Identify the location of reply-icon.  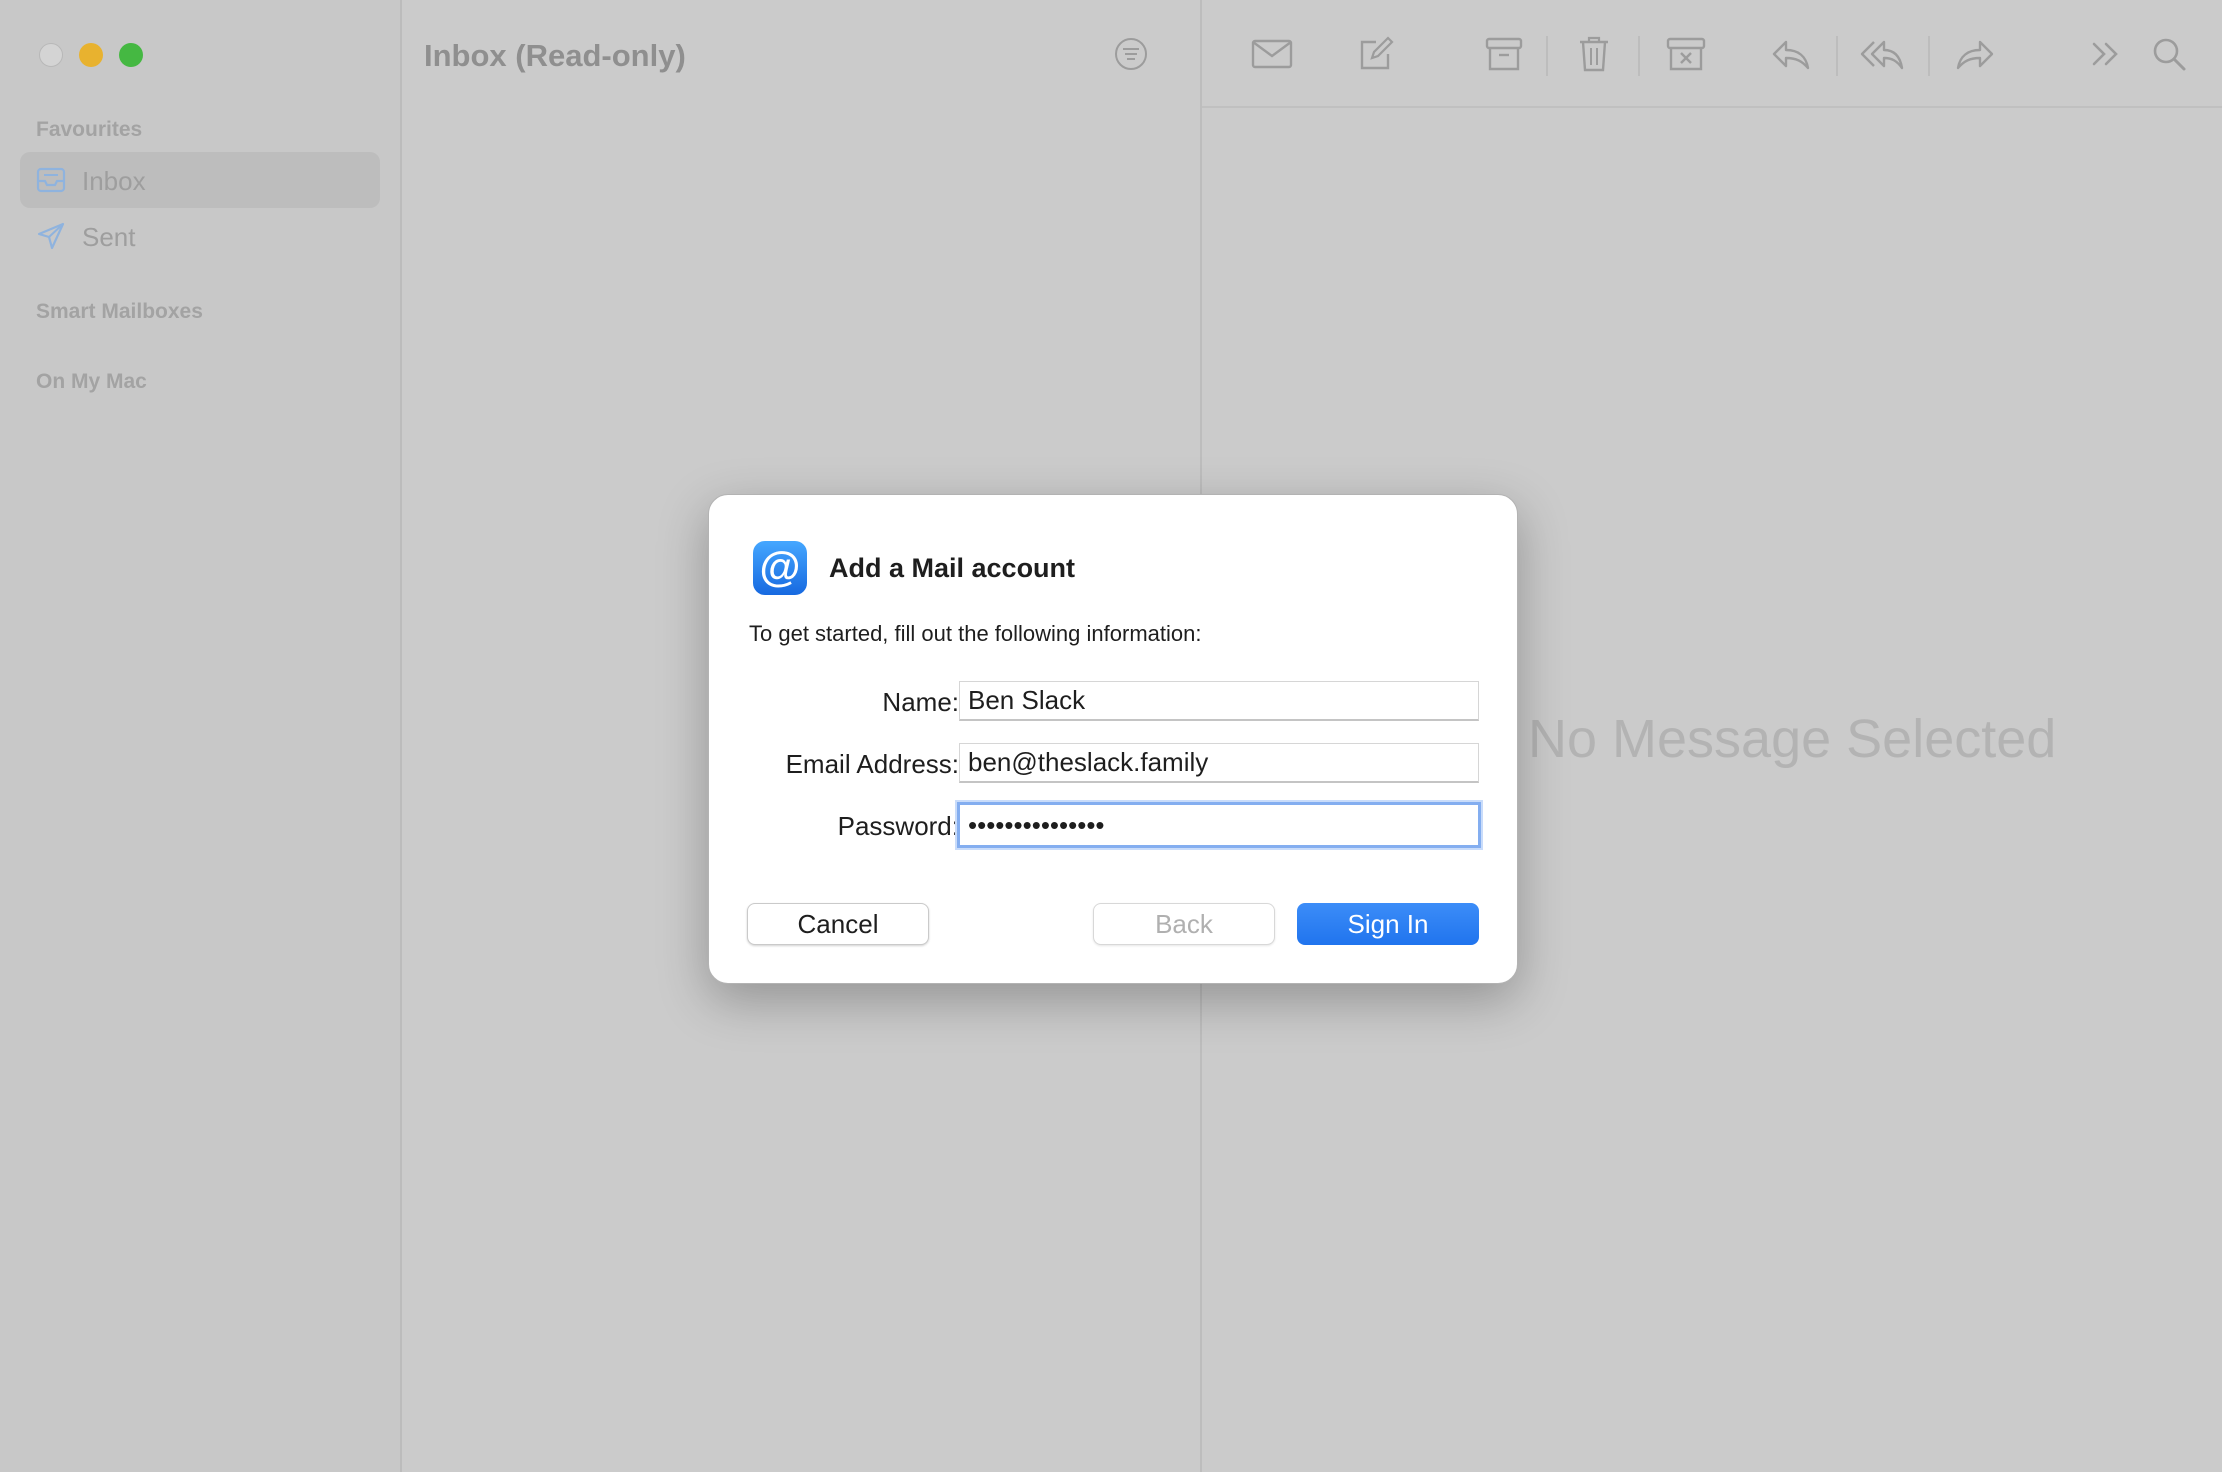
(1790, 54).